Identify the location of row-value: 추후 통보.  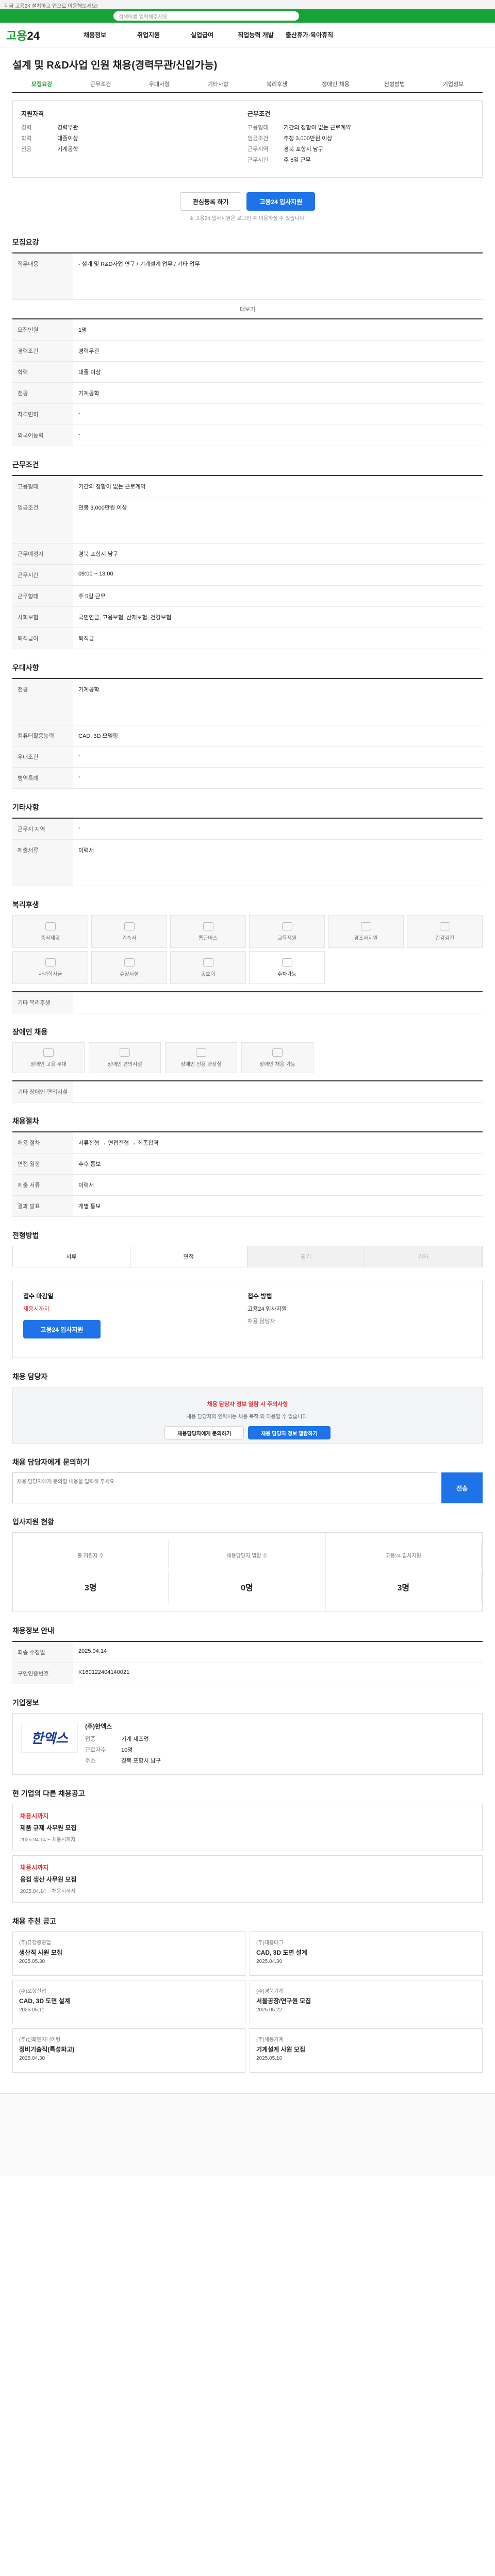
(90, 1164).